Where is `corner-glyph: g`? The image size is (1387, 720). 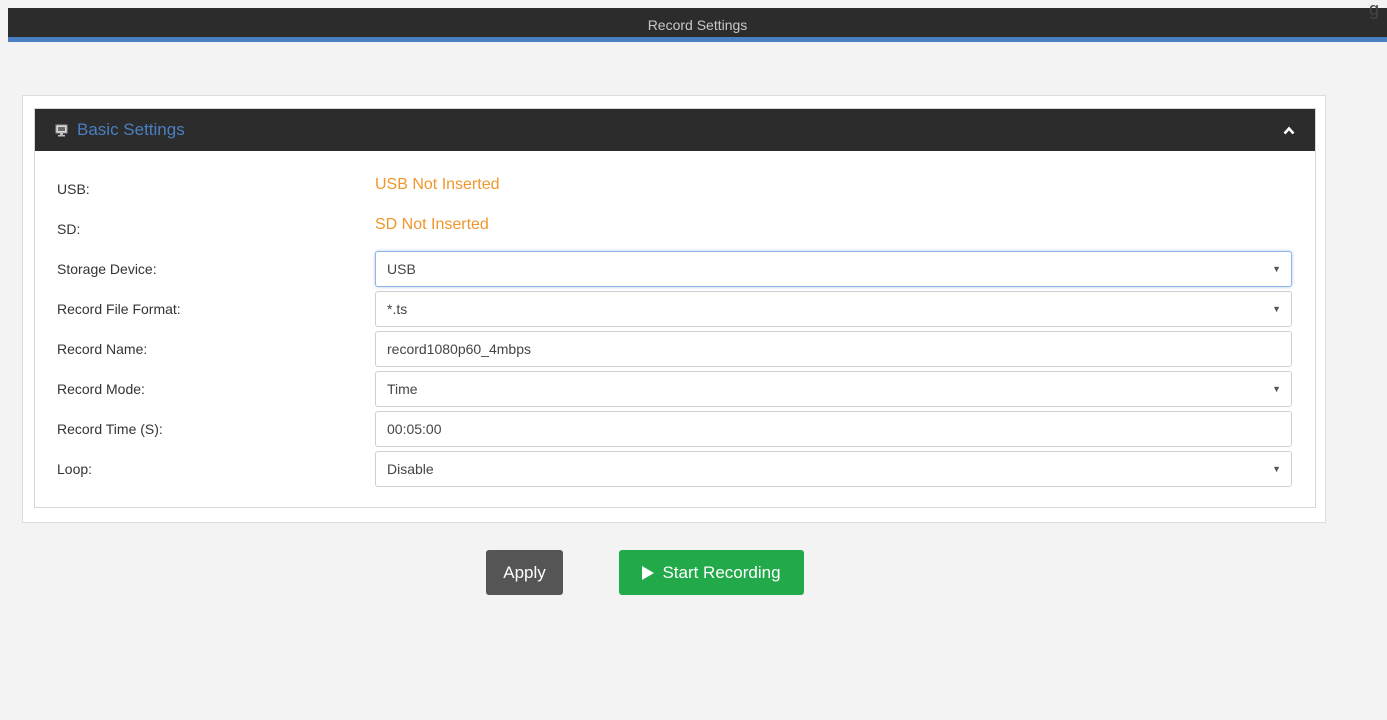
corner-glyph: g is located at coordinates (1373, 9).